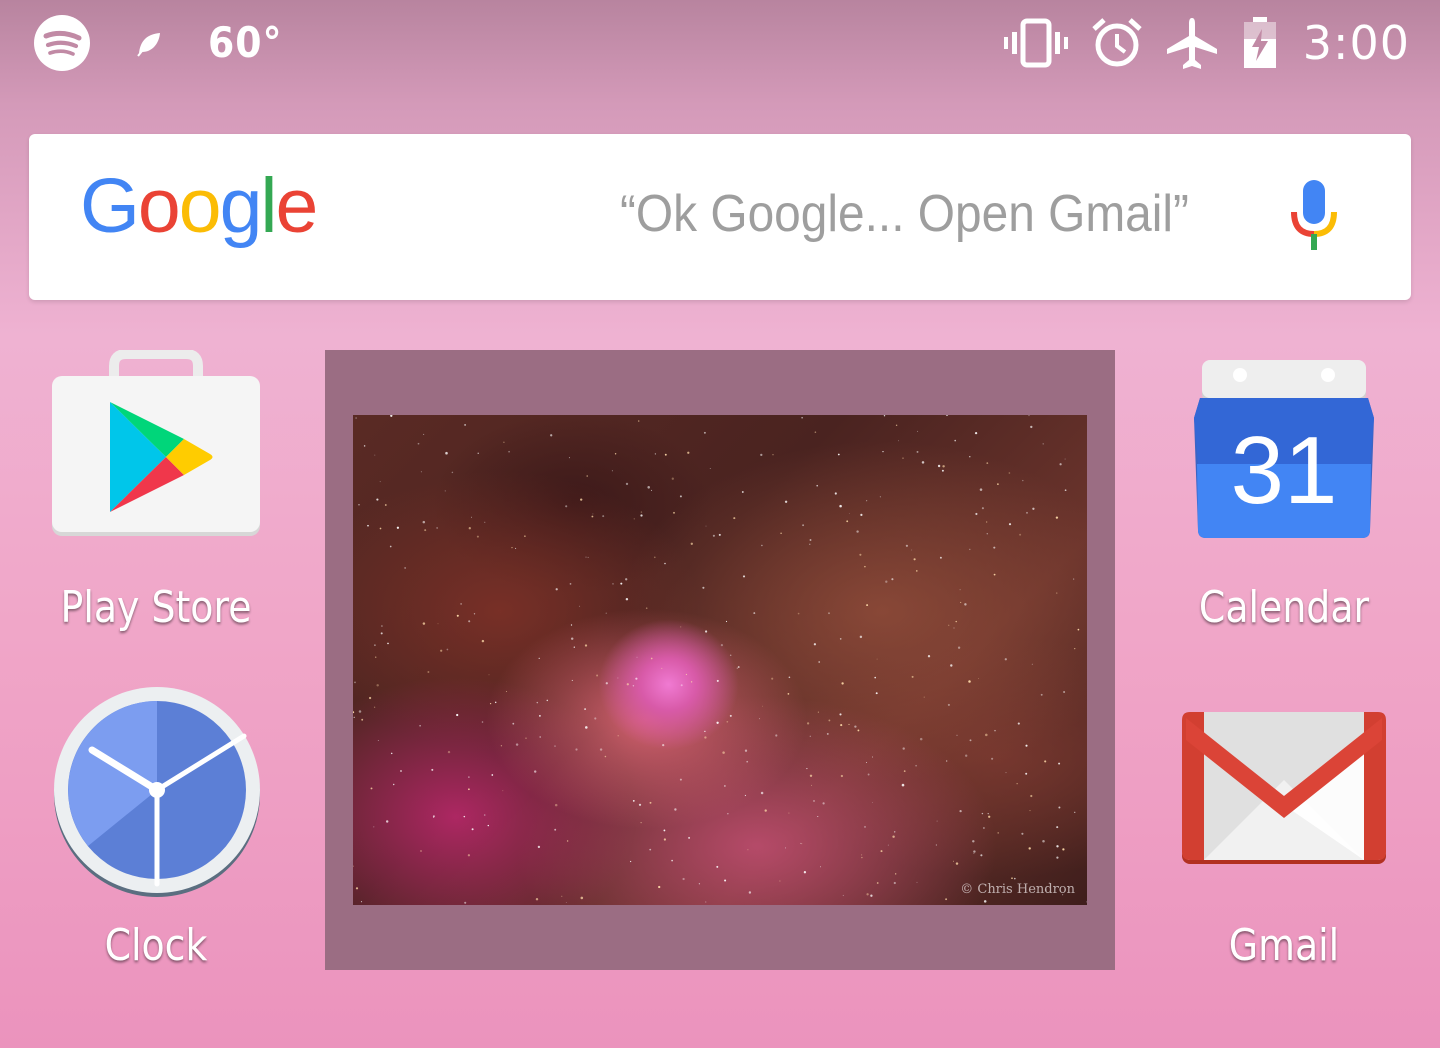  I want to click on status-bar-left: 60°, so click(158, 43).